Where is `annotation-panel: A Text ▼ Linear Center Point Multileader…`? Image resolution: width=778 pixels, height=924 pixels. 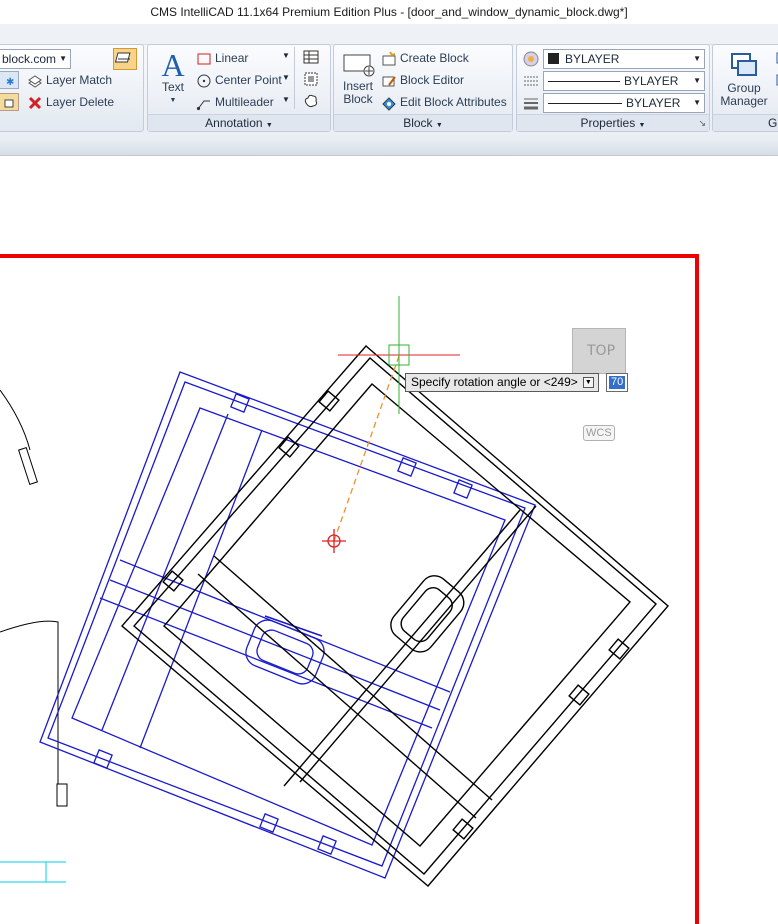 annotation-panel: A Text ▼ Linear Center Point Multileader… is located at coordinates (239, 88).